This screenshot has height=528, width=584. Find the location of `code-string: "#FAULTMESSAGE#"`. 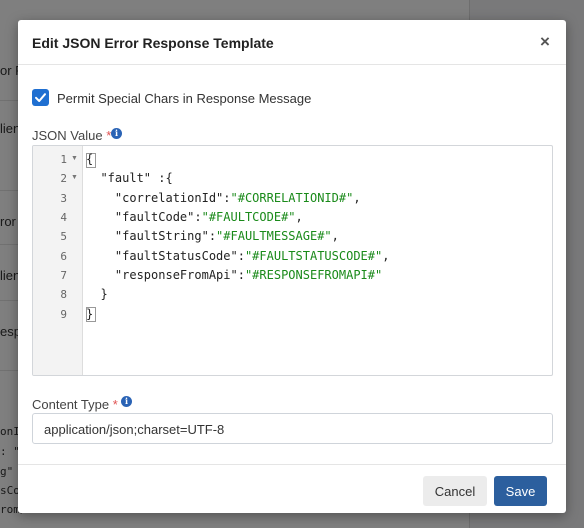

code-string: "#FAULTMESSAGE#" is located at coordinates (274, 236).